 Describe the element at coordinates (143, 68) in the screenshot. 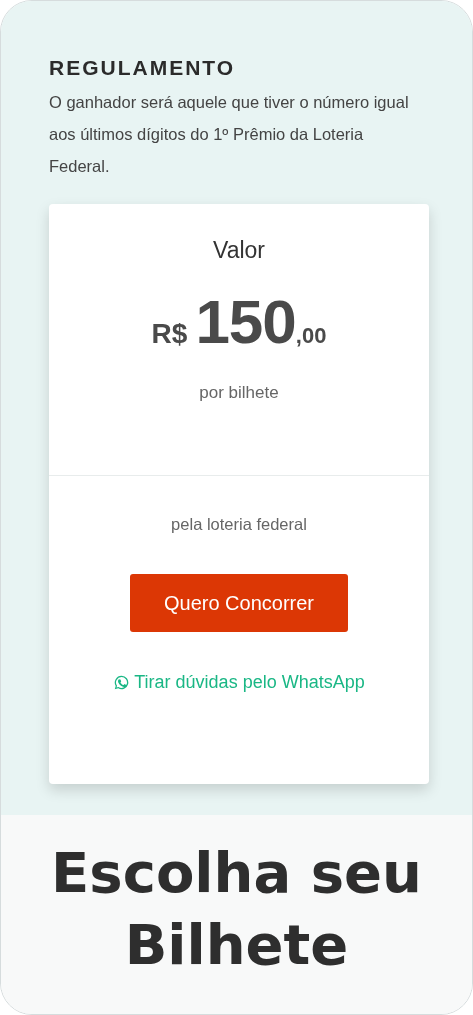

I see `rules-title: REGULAMENTO` at that location.